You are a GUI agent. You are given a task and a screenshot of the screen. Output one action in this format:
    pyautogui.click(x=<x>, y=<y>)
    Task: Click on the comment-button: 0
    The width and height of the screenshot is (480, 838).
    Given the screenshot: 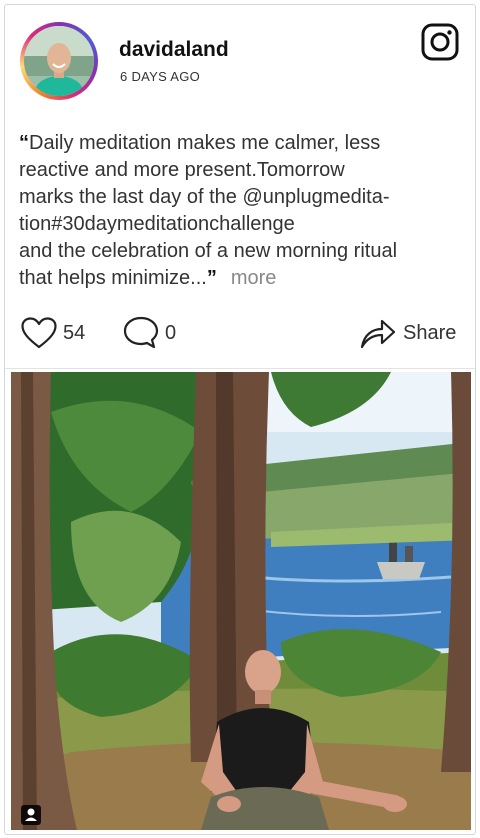 What is the action you would take?
    pyautogui.click(x=149, y=333)
    